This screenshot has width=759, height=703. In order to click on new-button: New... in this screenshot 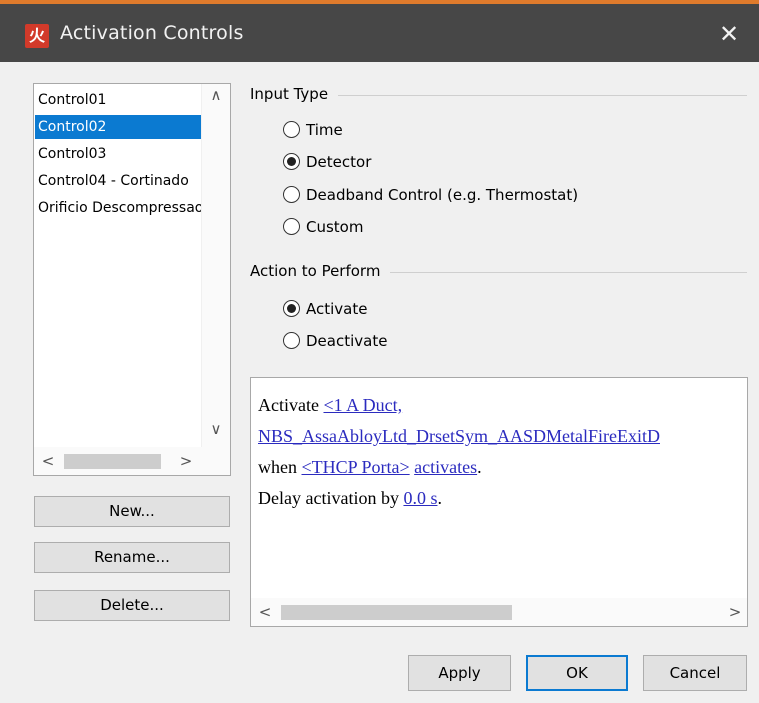, I will do `click(132, 511)`.